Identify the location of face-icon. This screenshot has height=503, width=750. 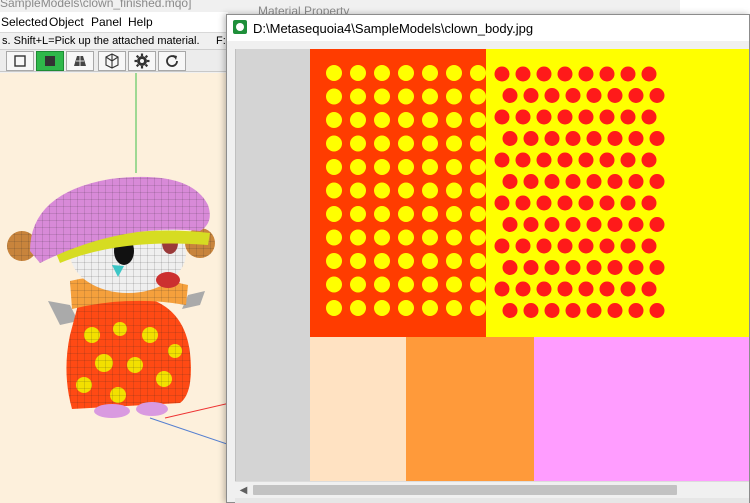
(80, 61).